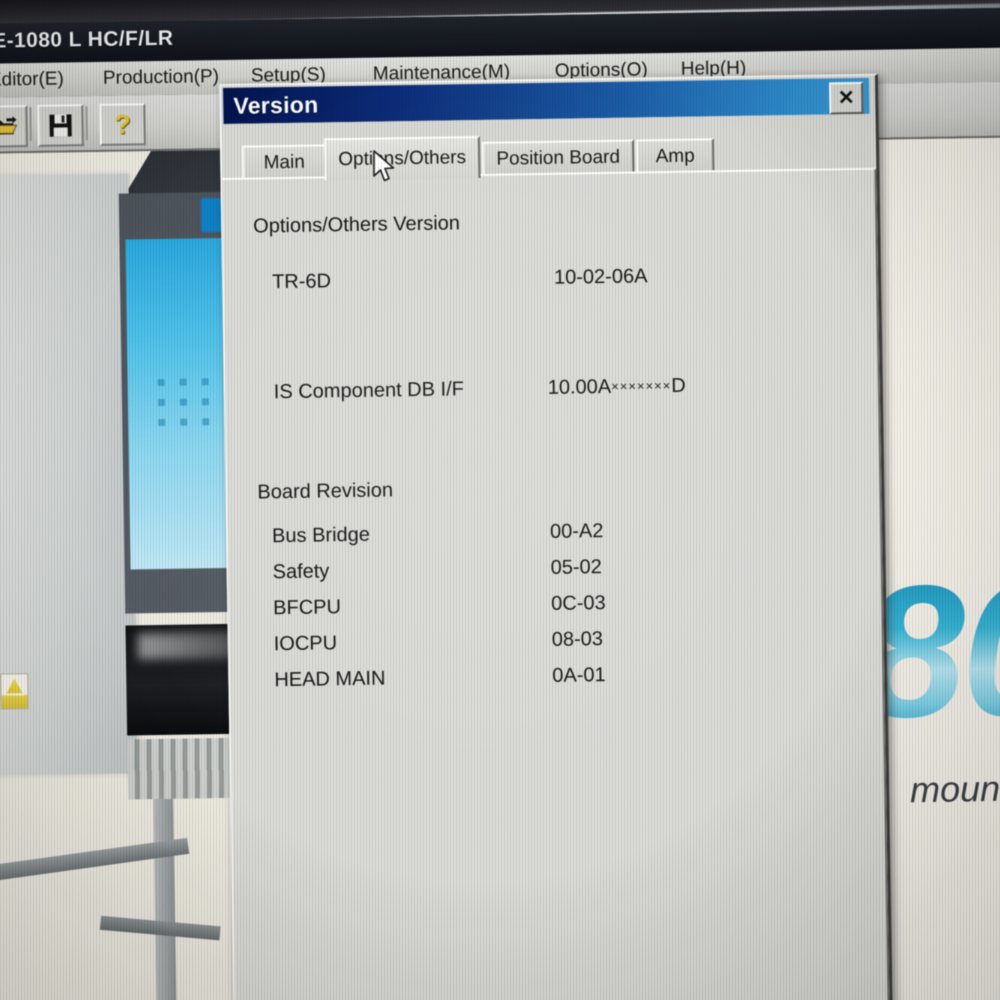 The image size is (1000, 1000). I want to click on tab-amp: Amp, so click(675, 156).